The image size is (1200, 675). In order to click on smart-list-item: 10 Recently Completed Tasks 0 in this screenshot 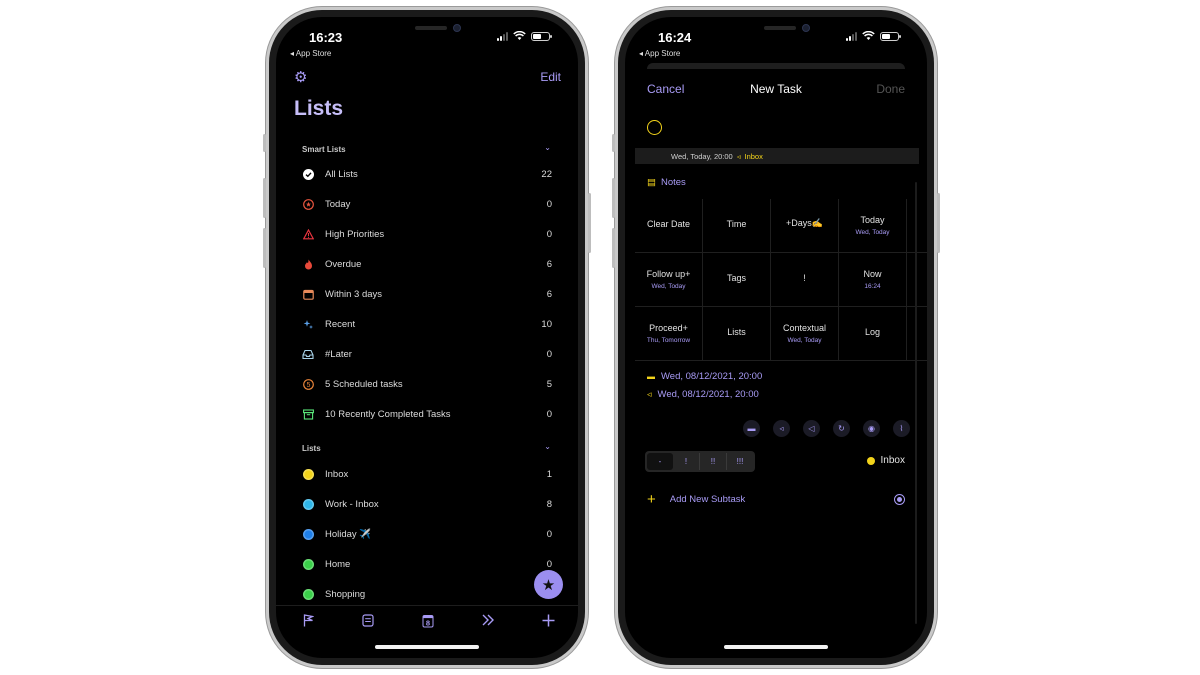, I will do `click(427, 414)`.